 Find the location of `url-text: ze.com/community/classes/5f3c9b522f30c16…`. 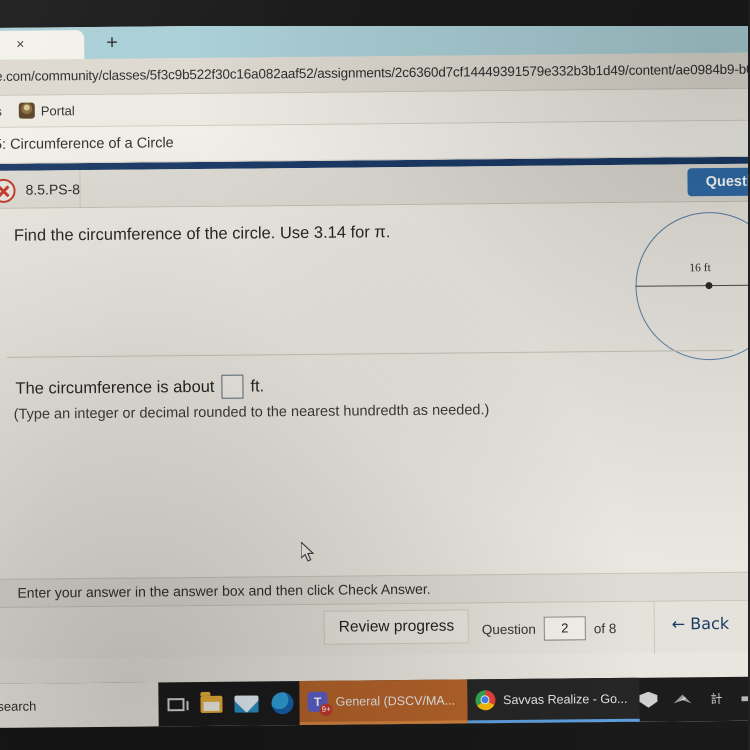

url-text: ze.com/community/classes/5f3c9b522f30c16… is located at coordinates (375, 72).